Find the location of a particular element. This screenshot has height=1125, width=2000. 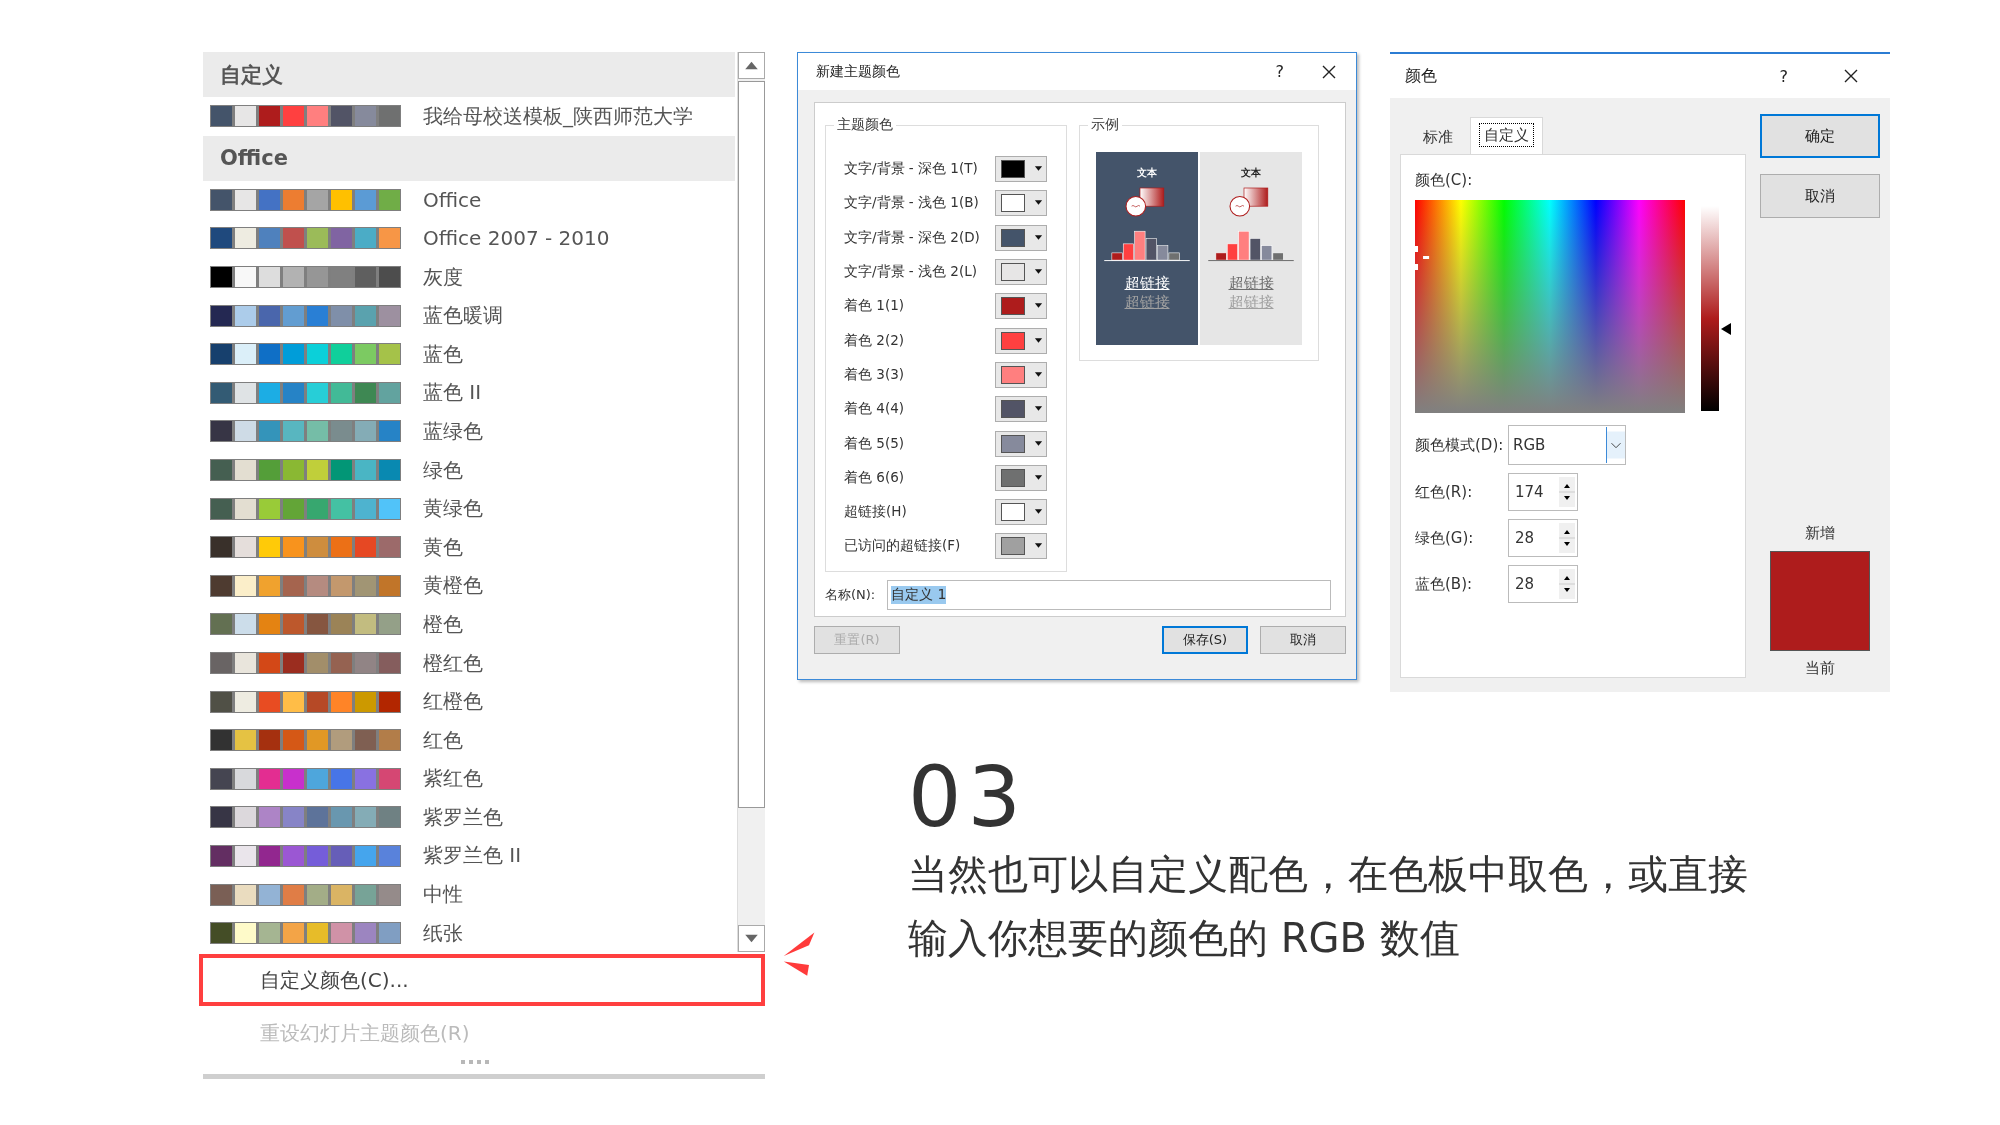

scrollbar is located at coordinates (751, 502).